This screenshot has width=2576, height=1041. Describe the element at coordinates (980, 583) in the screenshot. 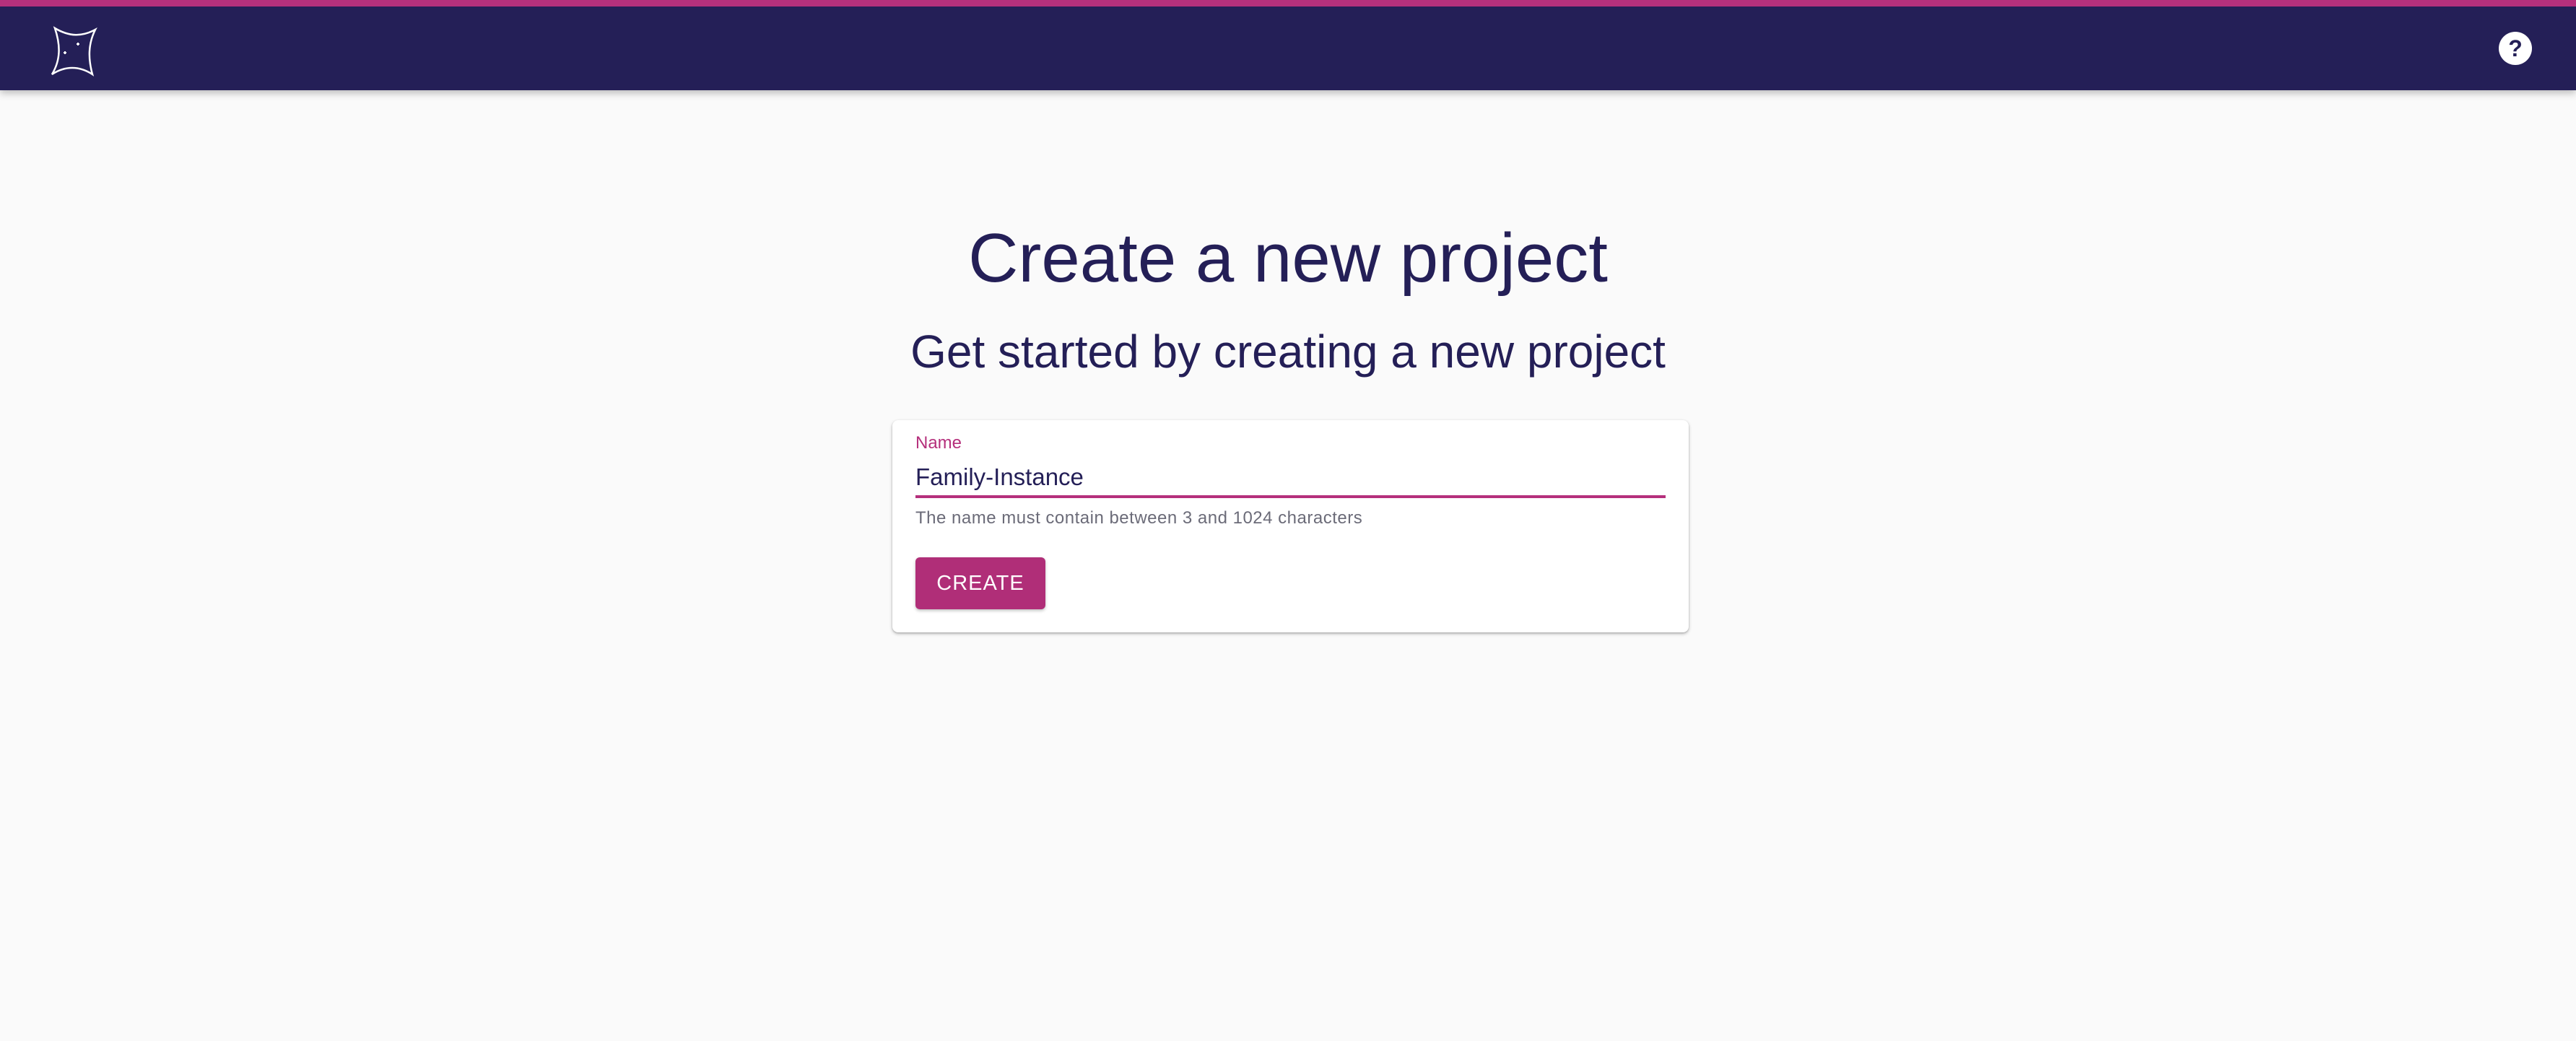

I see `create-button: CREATE` at that location.